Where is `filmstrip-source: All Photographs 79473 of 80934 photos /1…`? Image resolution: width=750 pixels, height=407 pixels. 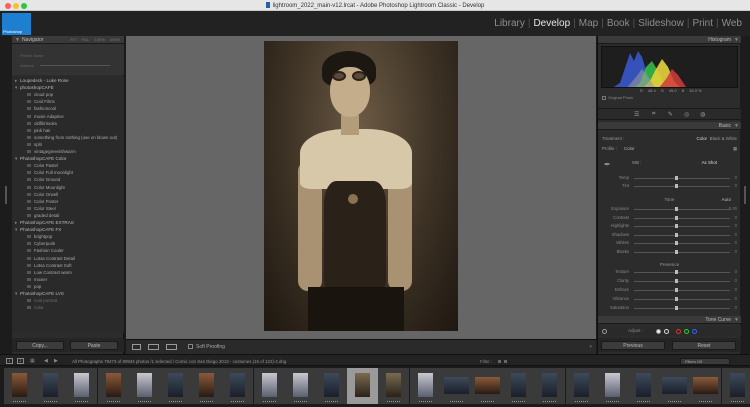 filmstrip-source: All Photographs 79473 of 80934 photos /1… is located at coordinates (179, 361).